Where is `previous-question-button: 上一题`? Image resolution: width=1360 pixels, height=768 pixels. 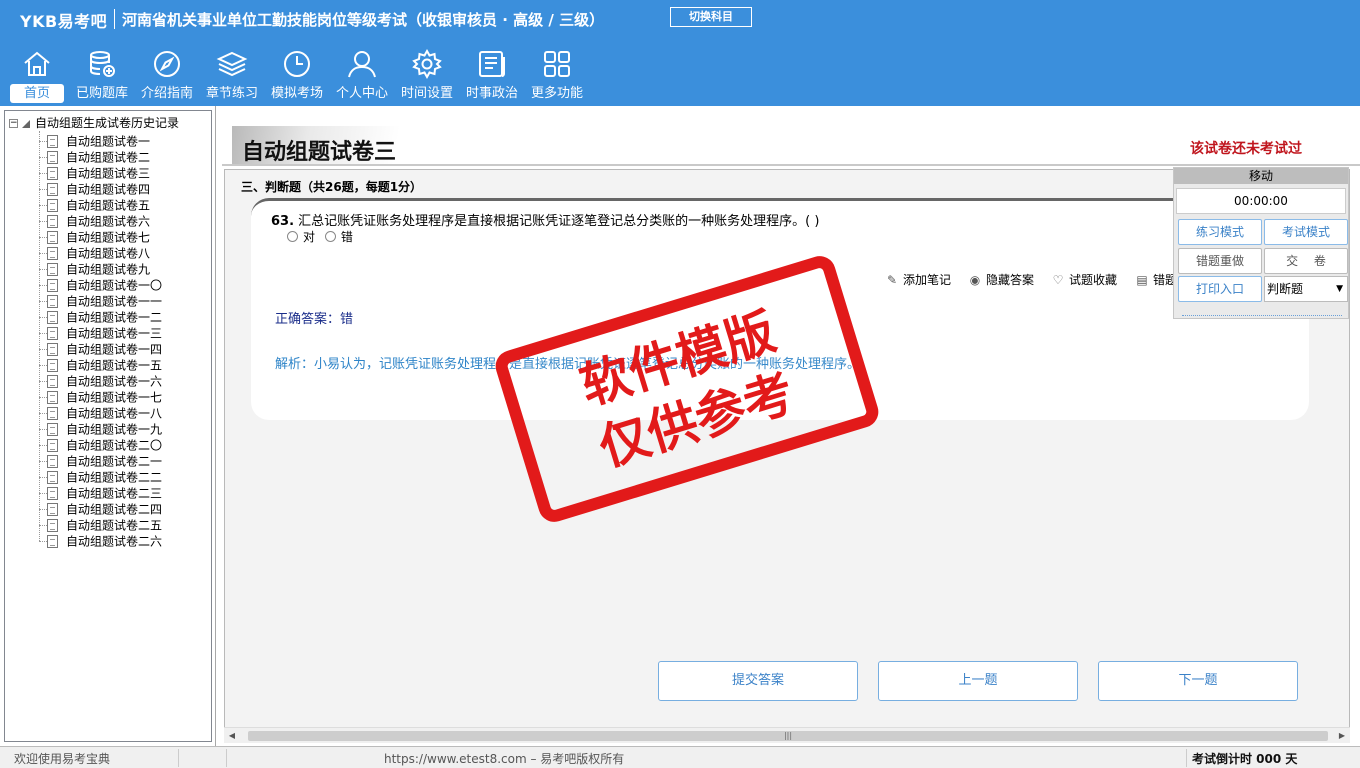 previous-question-button: 上一题 is located at coordinates (978, 681).